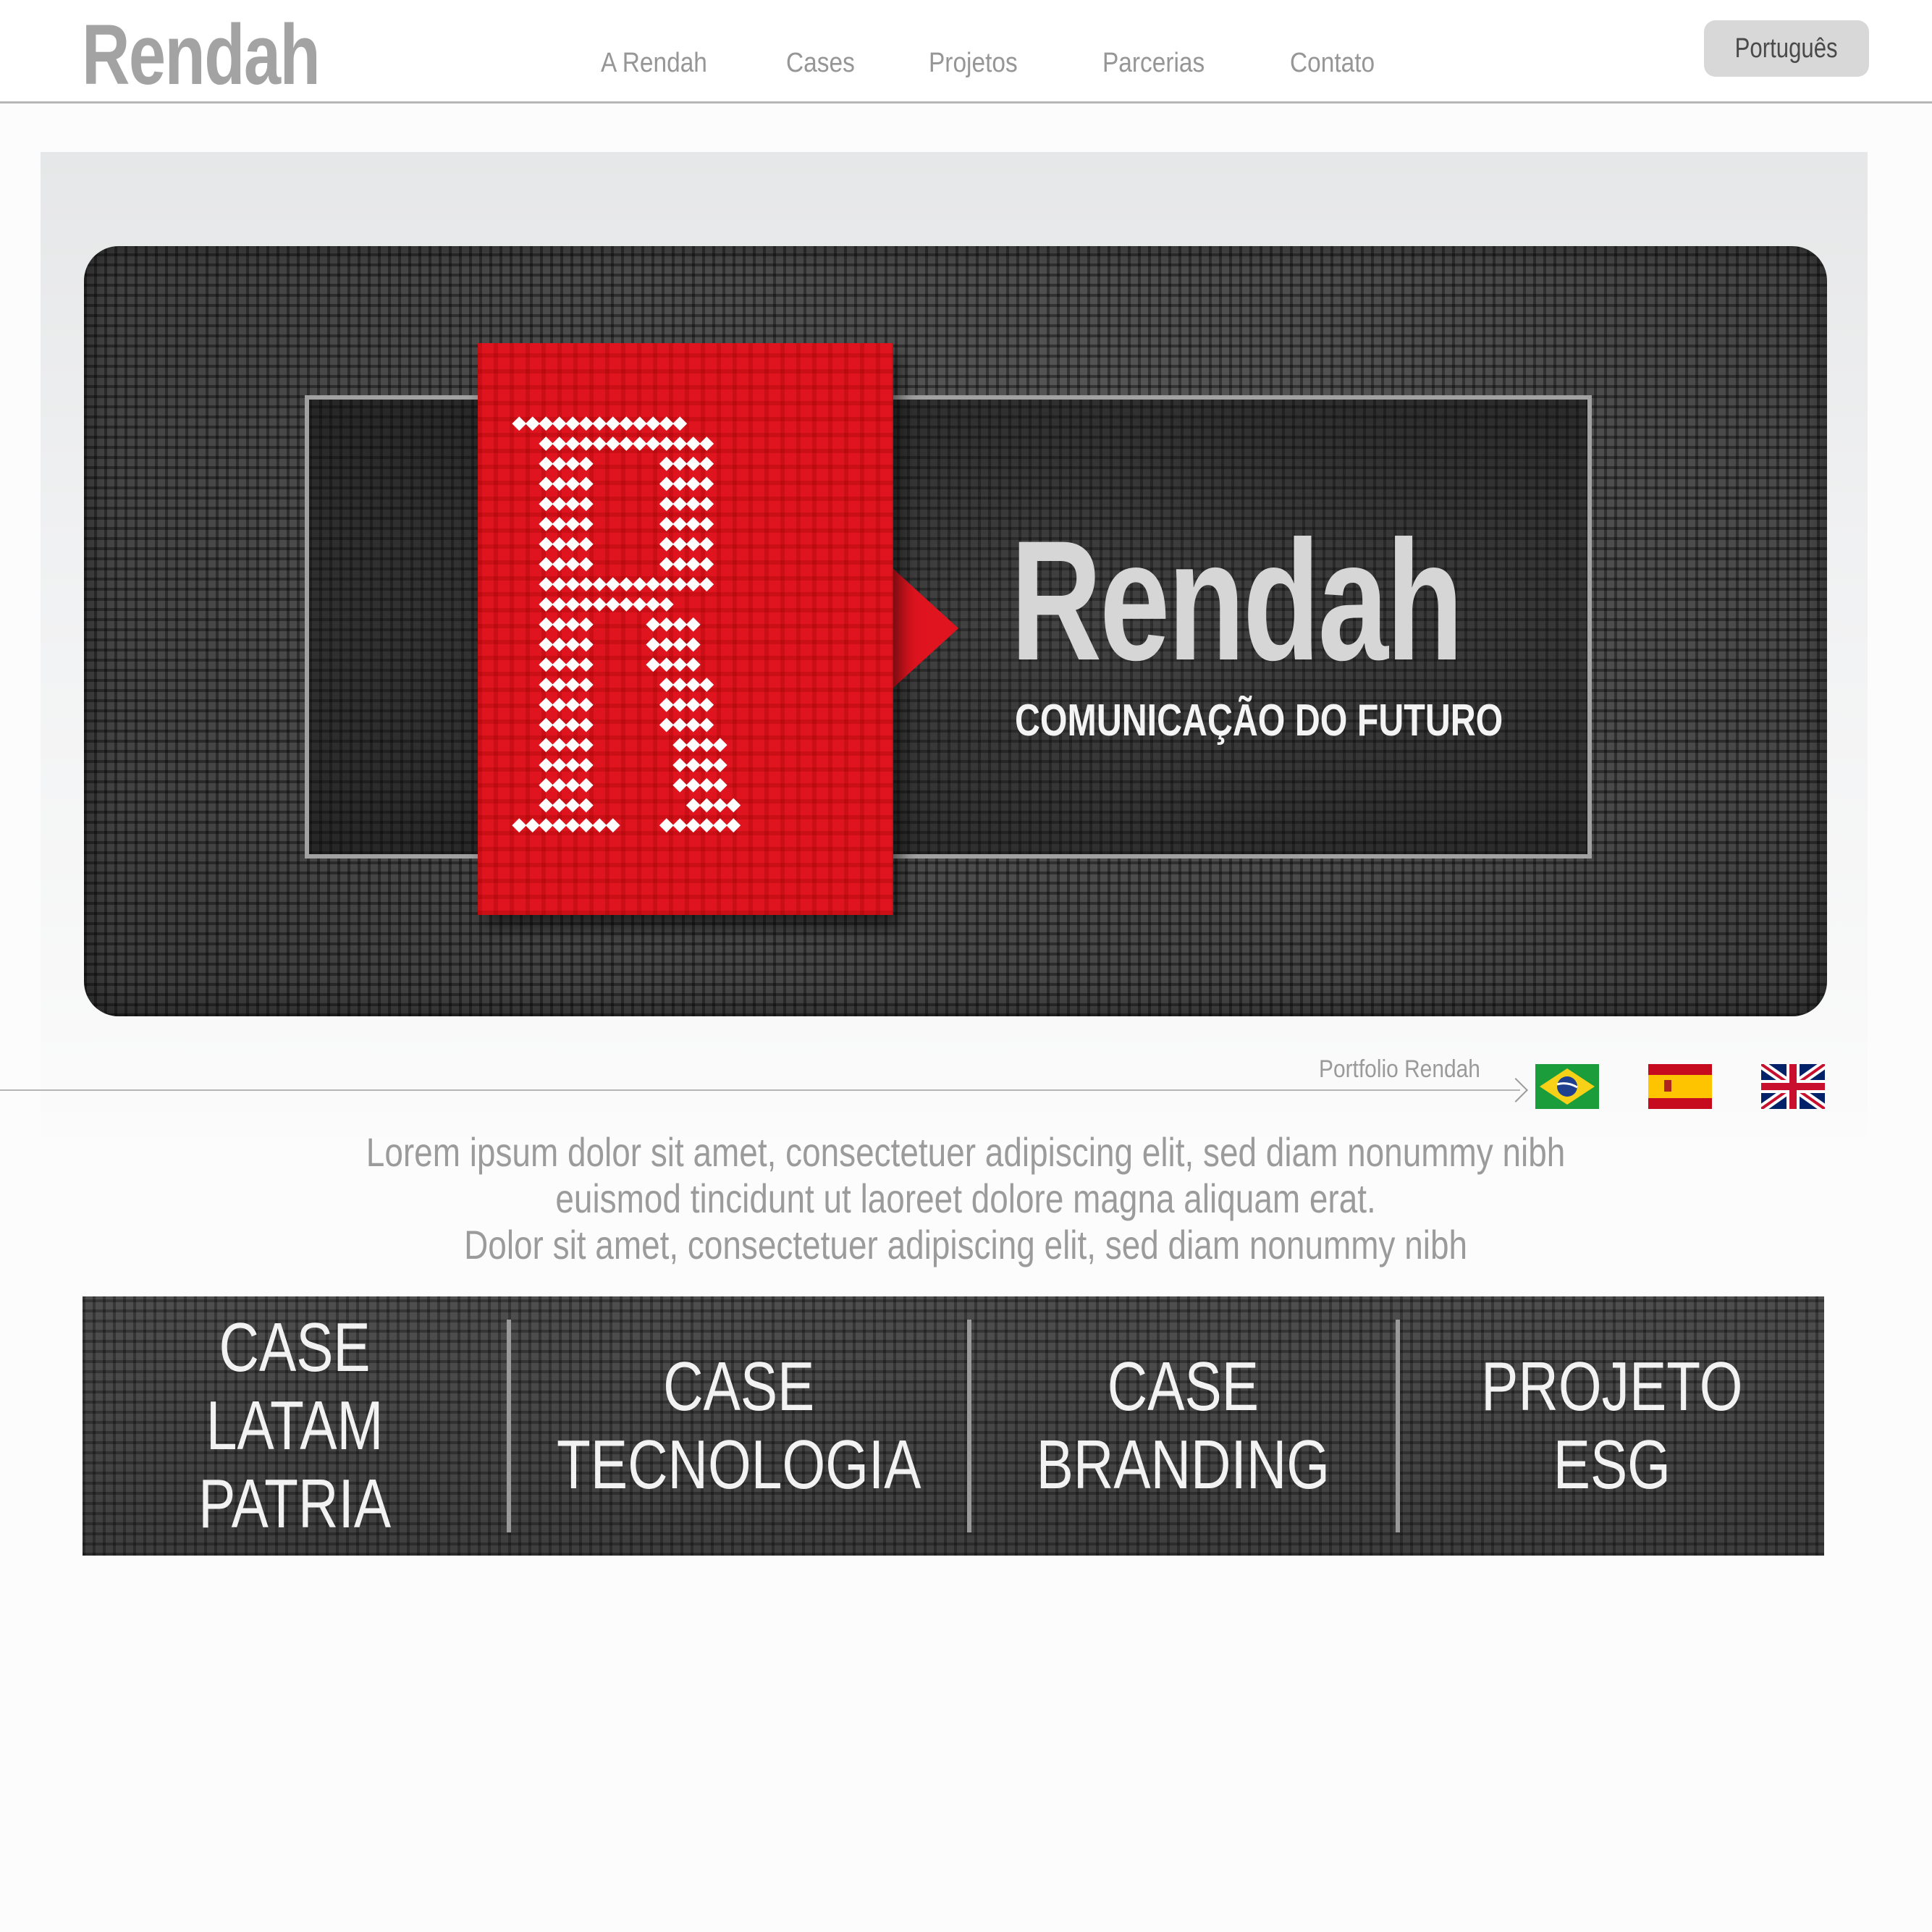  Describe the element at coordinates (654, 63) in the screenshot. I see `nav-item-a-rendah: A Rendah` at that location.